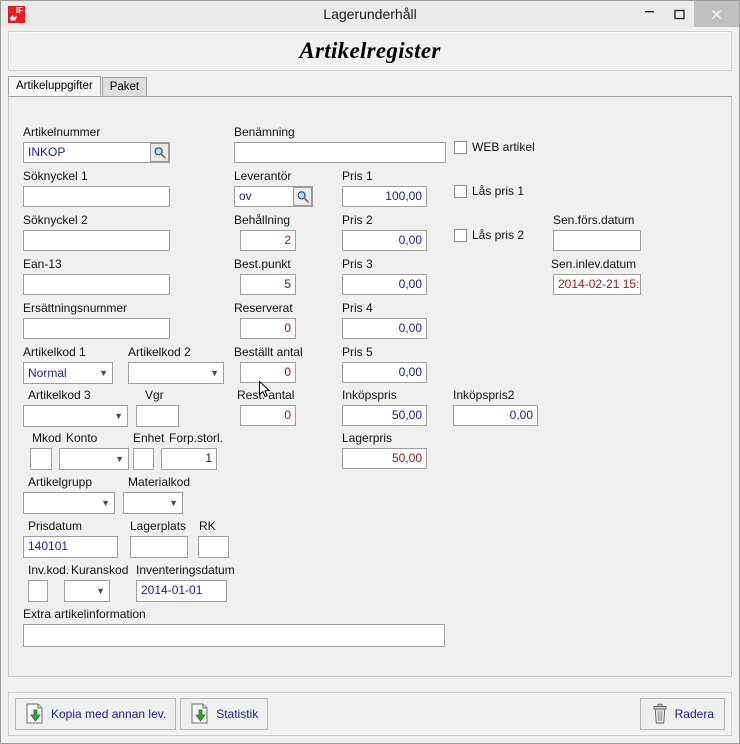 The width and height of the screenshot is (740, 744). I want to click on label-artikelgrupp: Artikelgrupp, so click(60, 482).